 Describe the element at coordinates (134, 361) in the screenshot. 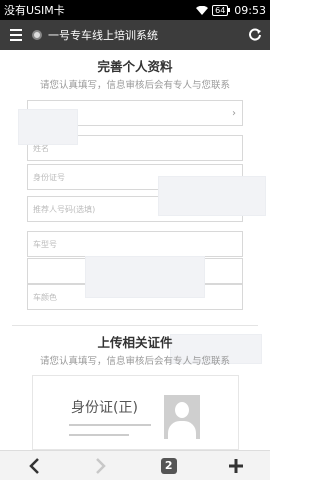

I see `upload-subtitle: 请您认真填写，信息审核后会有专人与您联系` at that location.